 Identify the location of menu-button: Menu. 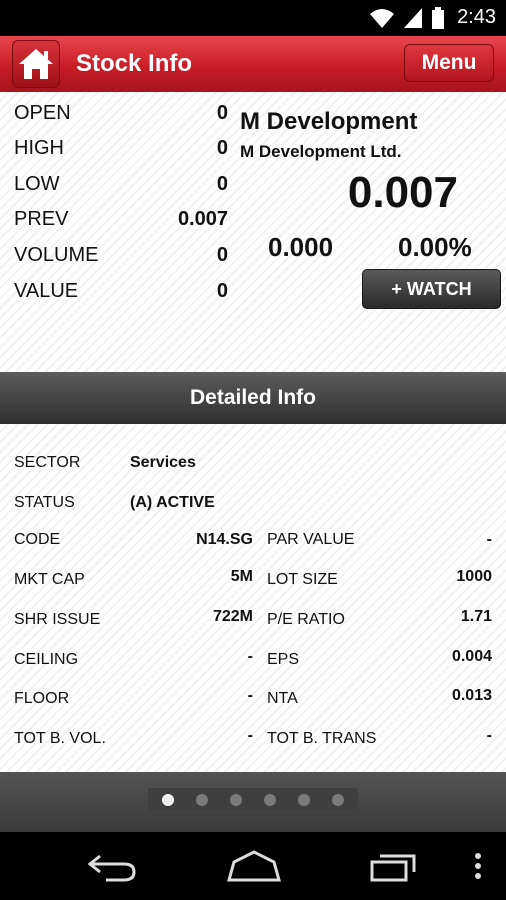
(449, 63).